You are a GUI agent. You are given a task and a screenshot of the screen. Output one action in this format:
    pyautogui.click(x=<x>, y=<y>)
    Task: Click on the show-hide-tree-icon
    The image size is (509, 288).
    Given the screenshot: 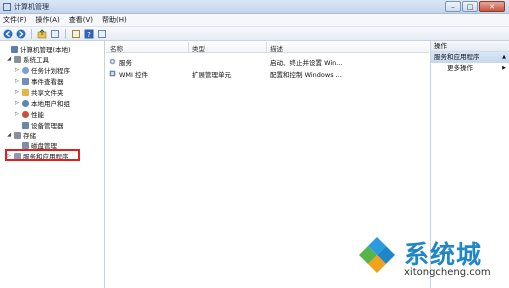 What is the action you would take?
    pyautogui.click(x=55, y=34)
    